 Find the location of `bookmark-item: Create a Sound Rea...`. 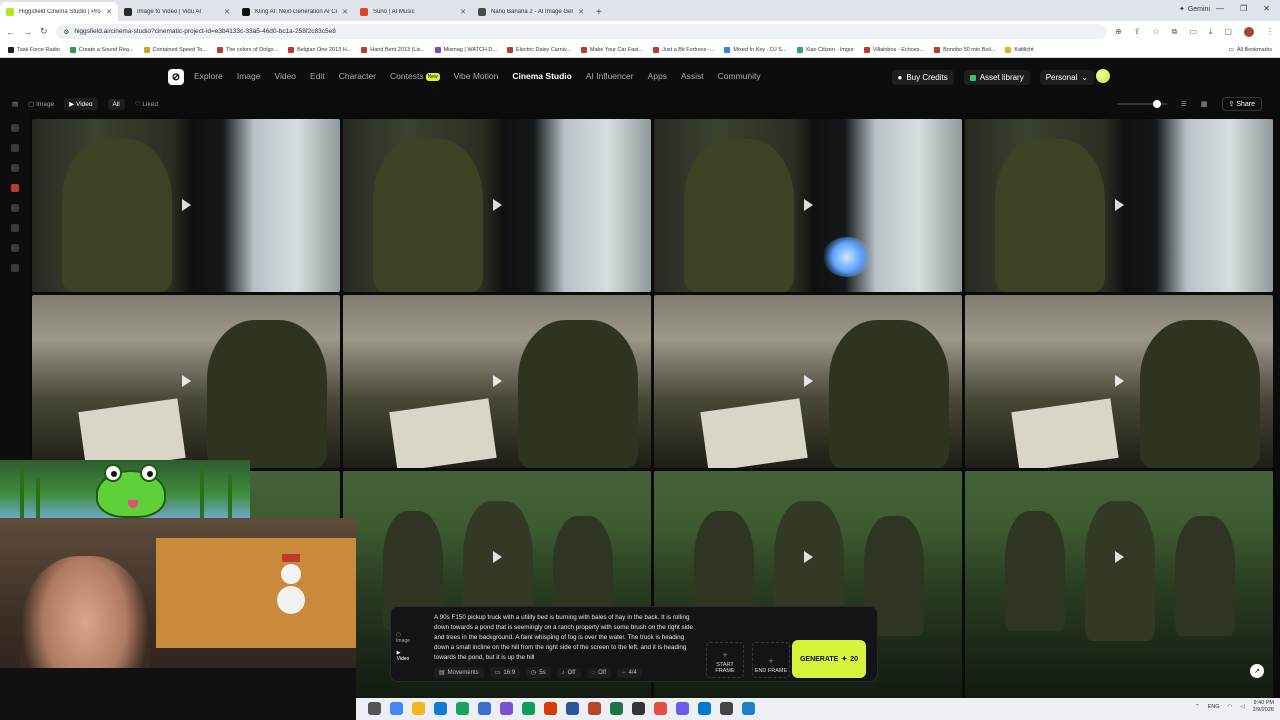

bookmark-item: Create a Sound Rea... is located at coordinates (101, 49).